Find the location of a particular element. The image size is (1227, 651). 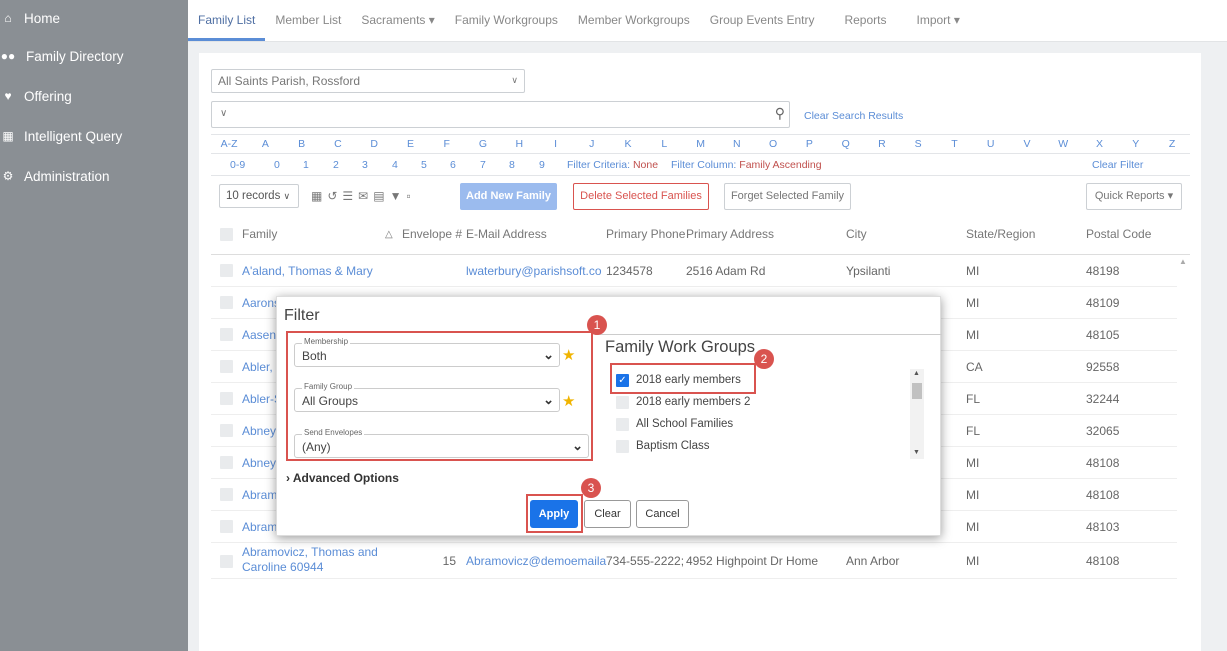

chevron-down-icon: ∨ is located at coordinates (223, 113).